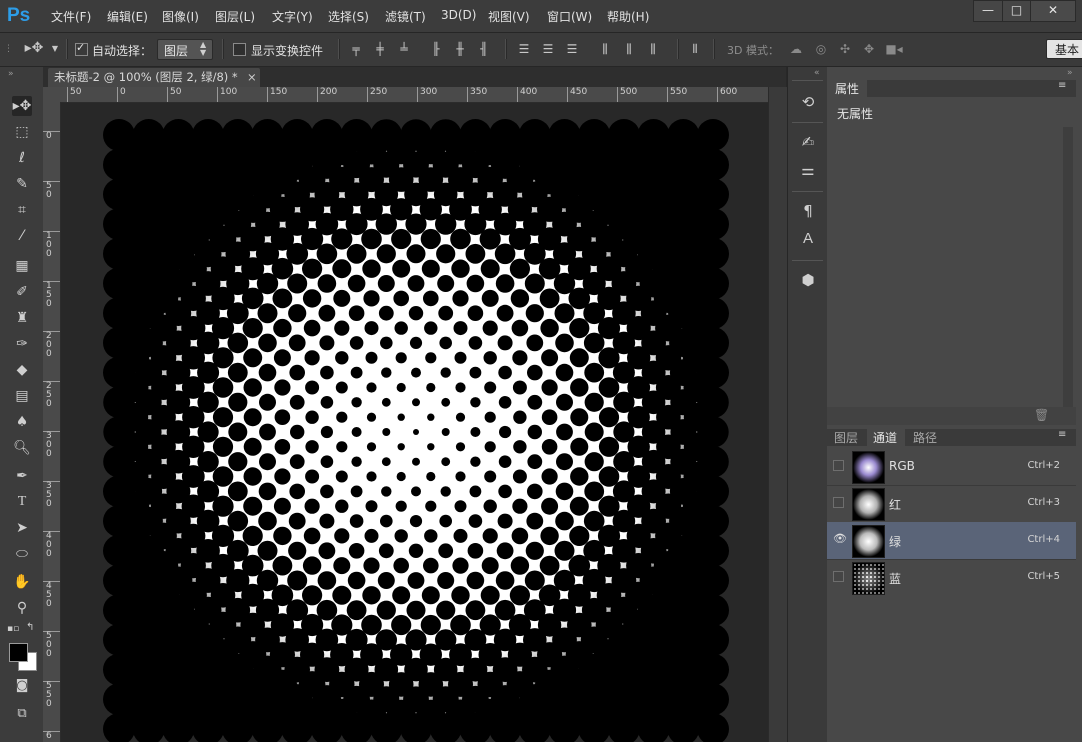 This screenshot has height=742, width=1082. I want to click on type-tool-icon: T, so click(22, 502).